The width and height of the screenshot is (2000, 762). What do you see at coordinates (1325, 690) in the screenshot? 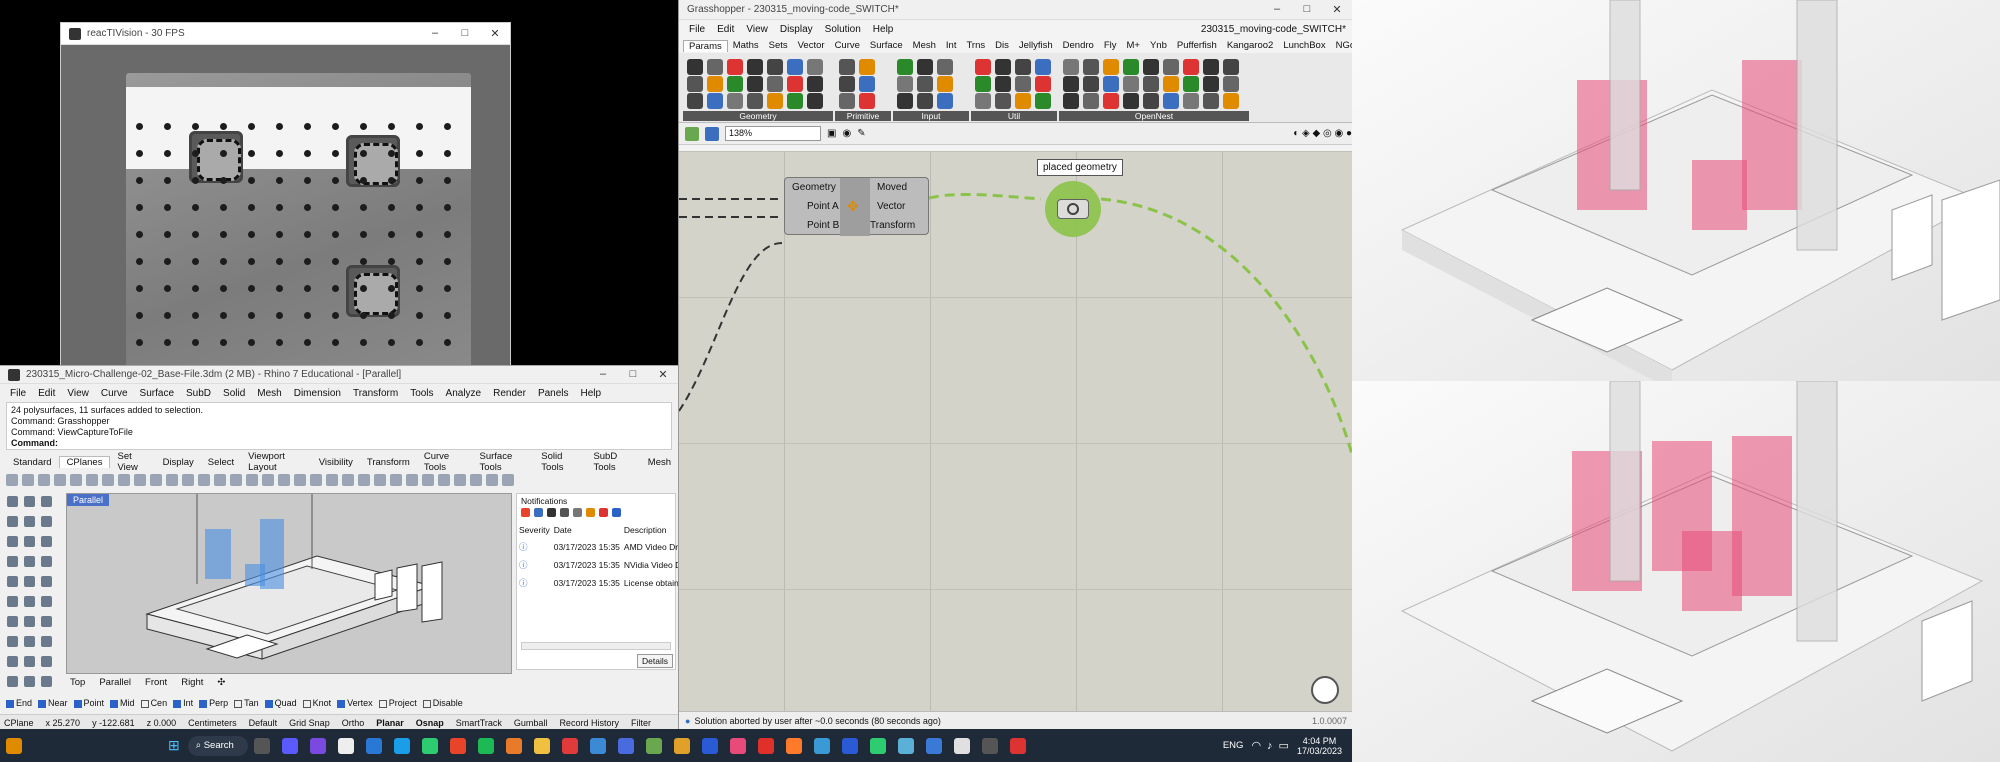
I see `navigation-compass-icon` at bounding box center [1325, 690].